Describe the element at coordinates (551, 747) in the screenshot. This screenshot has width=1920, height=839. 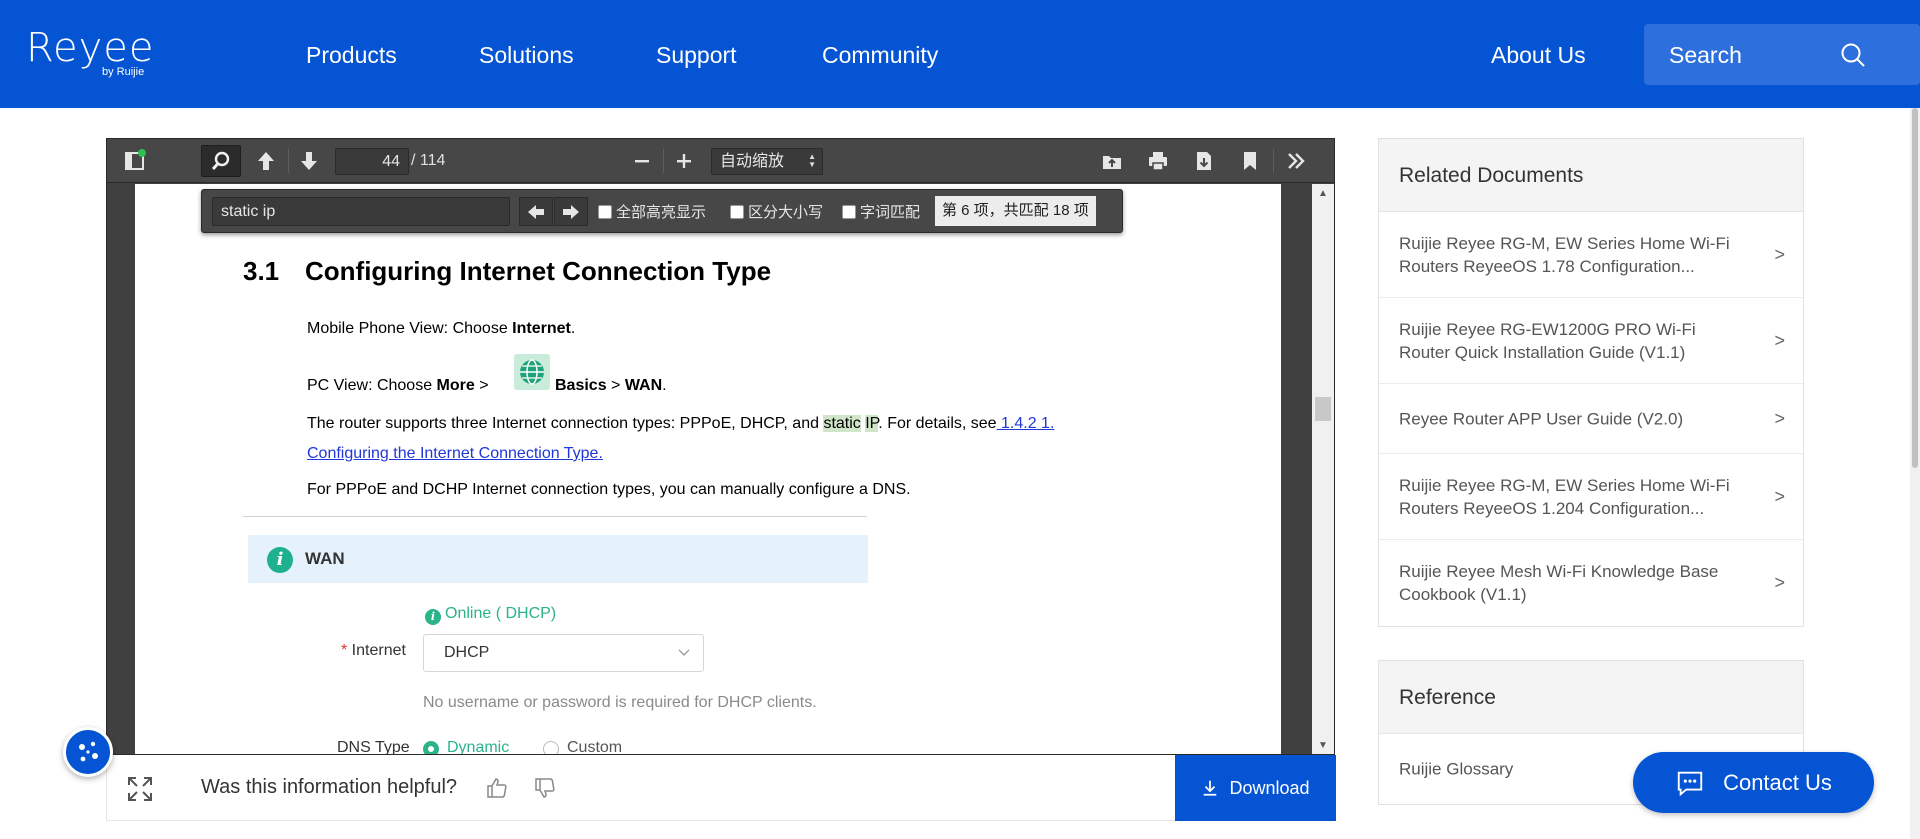
I see `radio-custom` at that location.